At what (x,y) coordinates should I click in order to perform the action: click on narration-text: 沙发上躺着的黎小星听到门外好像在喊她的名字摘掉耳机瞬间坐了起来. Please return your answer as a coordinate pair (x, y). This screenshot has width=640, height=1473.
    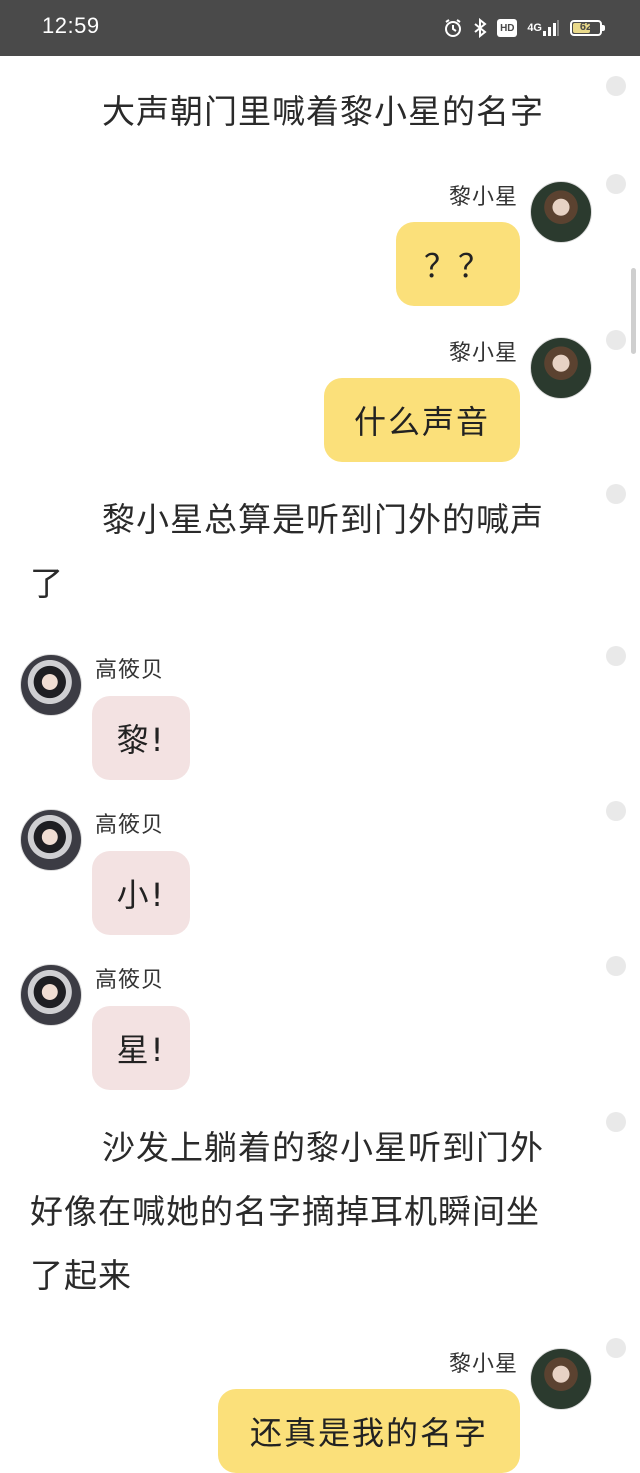
    Looking at the image, I should click on (287, 1211).